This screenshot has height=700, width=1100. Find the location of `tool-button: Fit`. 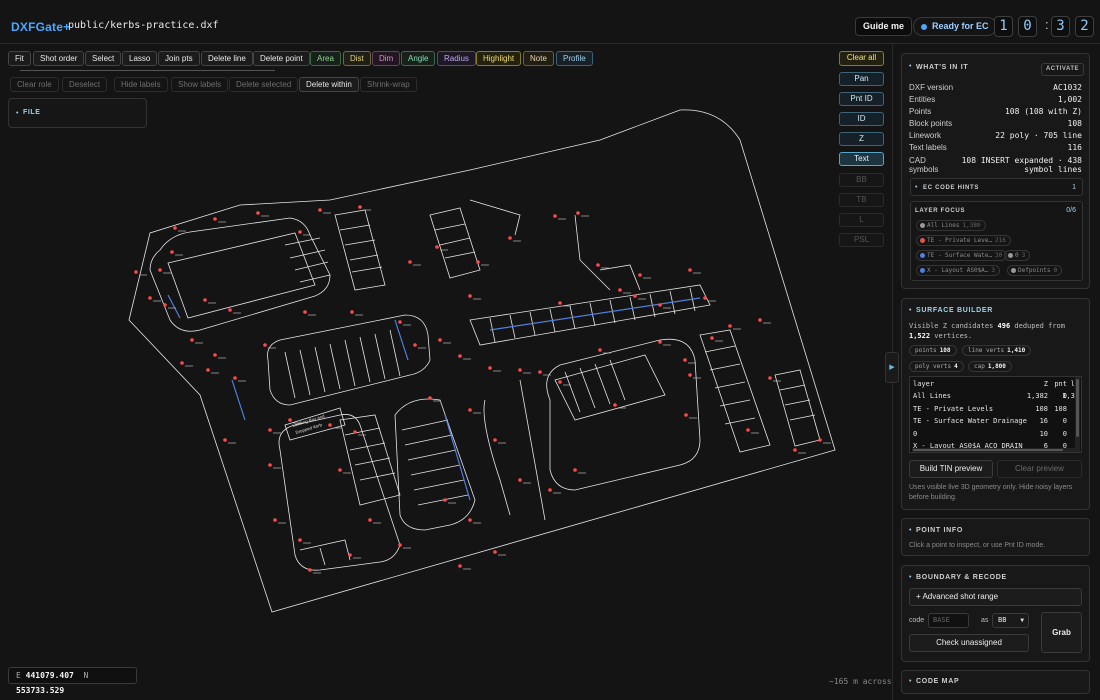

tool-button: Fit is located at coordinates (19, 58).